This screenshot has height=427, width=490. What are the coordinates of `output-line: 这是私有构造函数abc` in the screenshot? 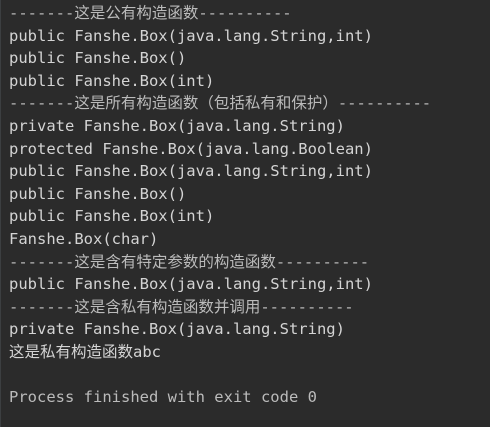 It's located at (85, 351).